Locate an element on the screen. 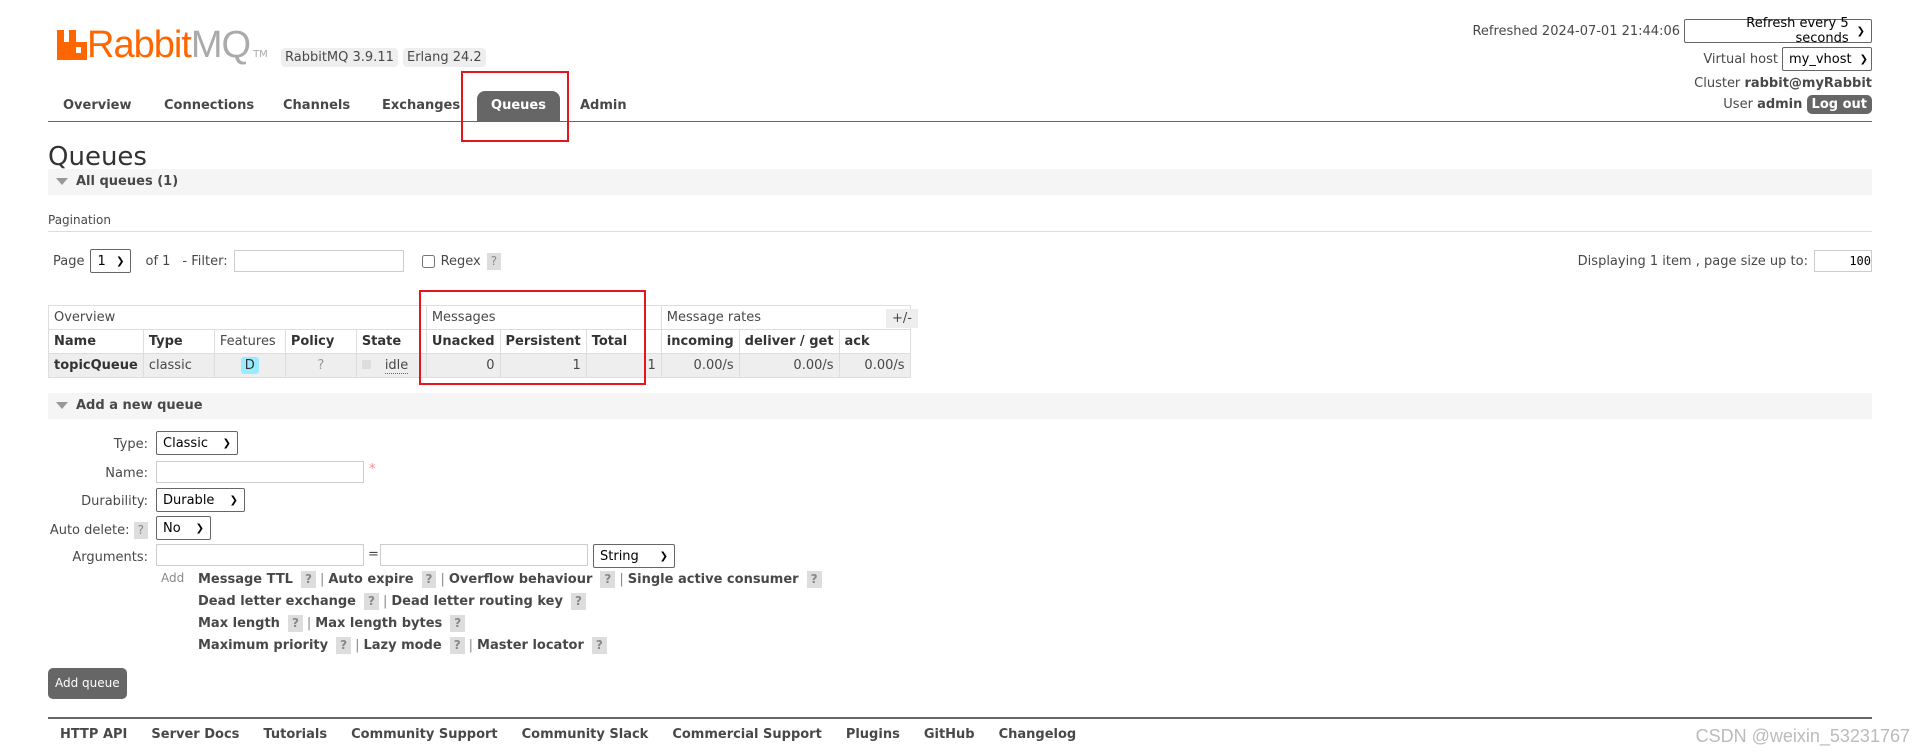 The width and height of the screenshot is (1920, 756). argument-shortcut-link: Auto expire is located at coordinates (370, 579).